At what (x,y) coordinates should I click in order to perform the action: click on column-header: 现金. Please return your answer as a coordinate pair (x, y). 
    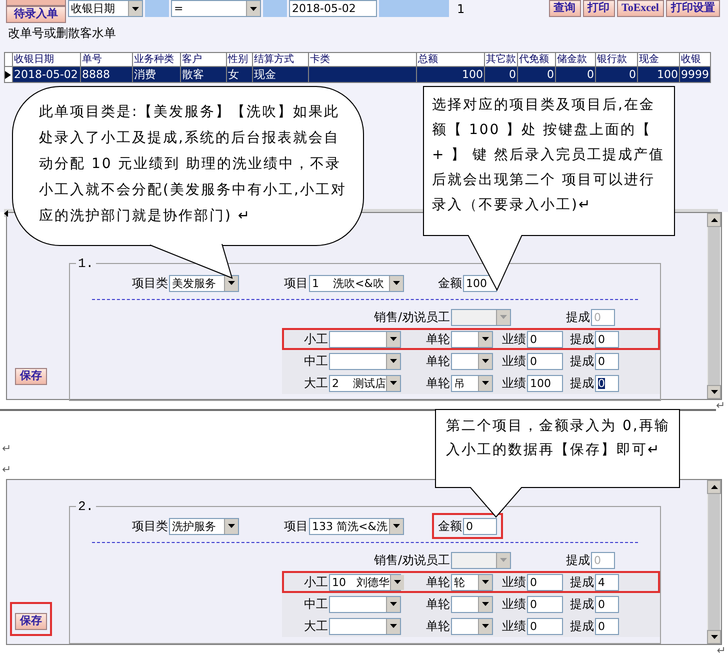
    Looking at the image, I should click on (659, 59).